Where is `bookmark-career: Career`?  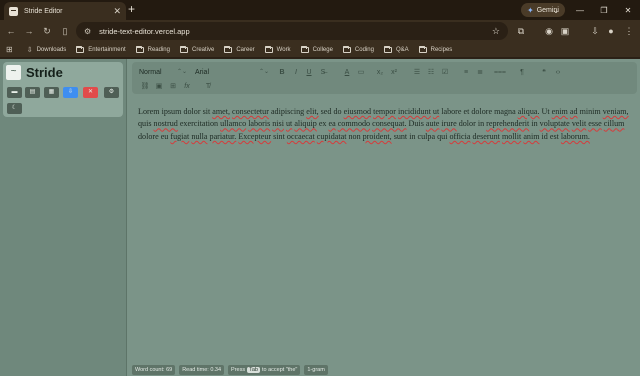 bookmark-career: Career is located at coordinates (239, 49).